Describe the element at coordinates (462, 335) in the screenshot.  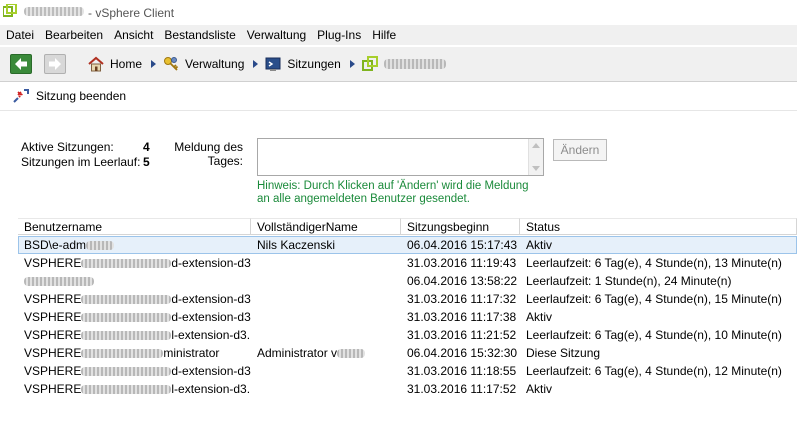
I see `cell-session-start: 31.03.2016 11:21:52` at that location.